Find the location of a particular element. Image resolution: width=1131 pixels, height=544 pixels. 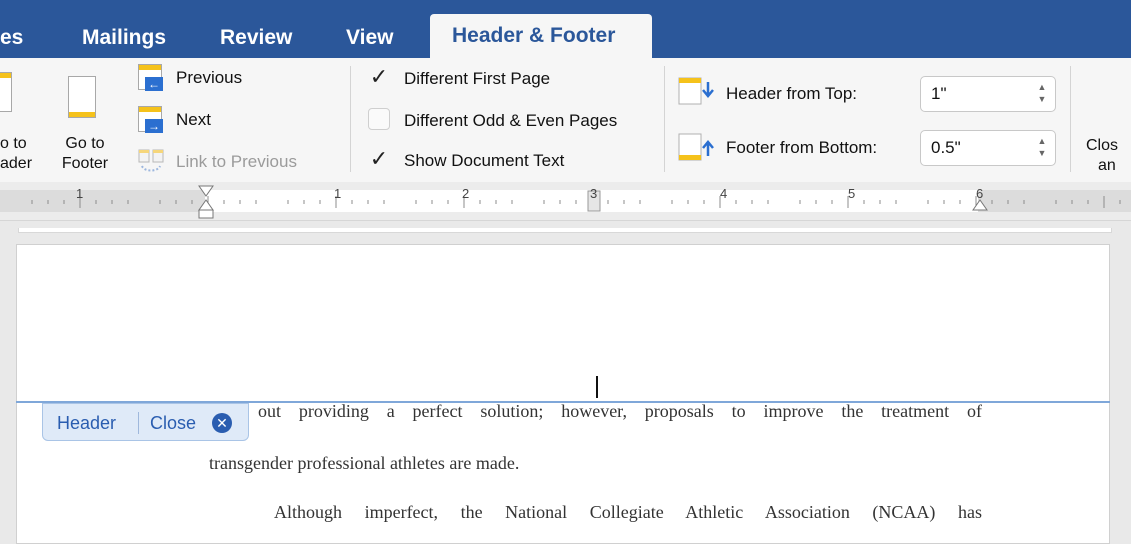

ribbon-tab-bar: es Mailings Review View Header & Footer is located at coordinates (565, 29).